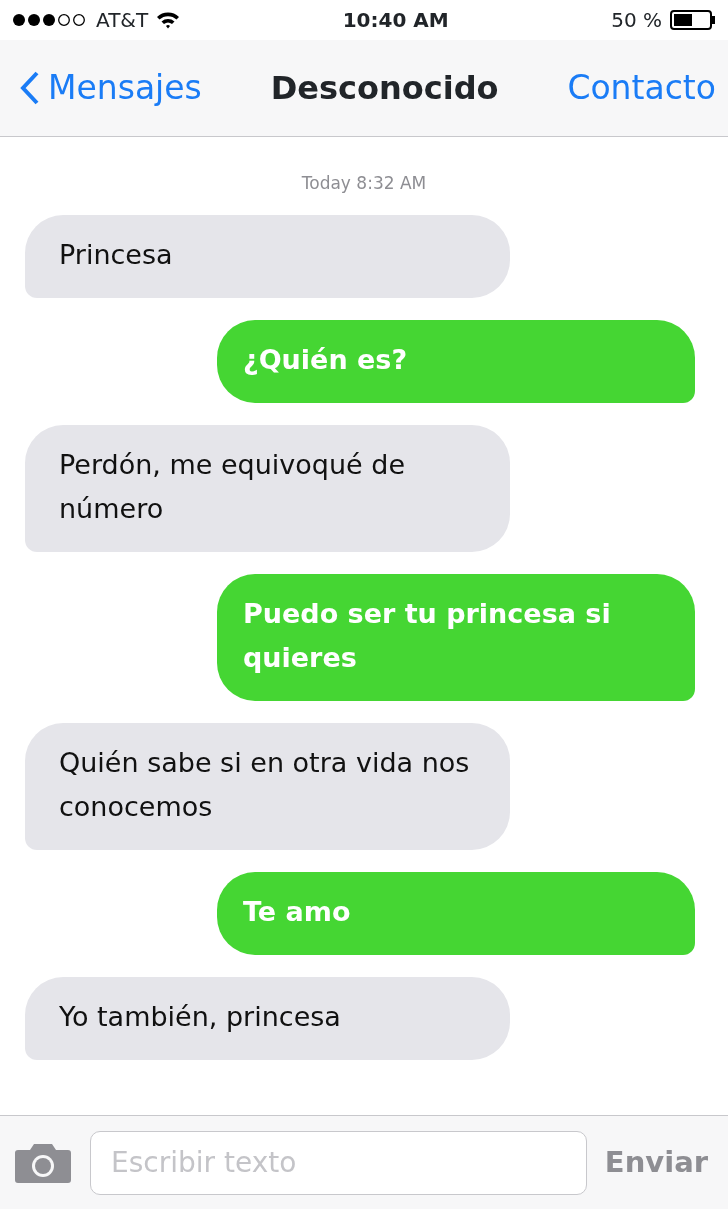 This screenshot has width=728, height=1209. What do you see at coordinates (656, 1162) in the screenshot?
I see `send-button: Enviar` at bounding box center [656, 1162].